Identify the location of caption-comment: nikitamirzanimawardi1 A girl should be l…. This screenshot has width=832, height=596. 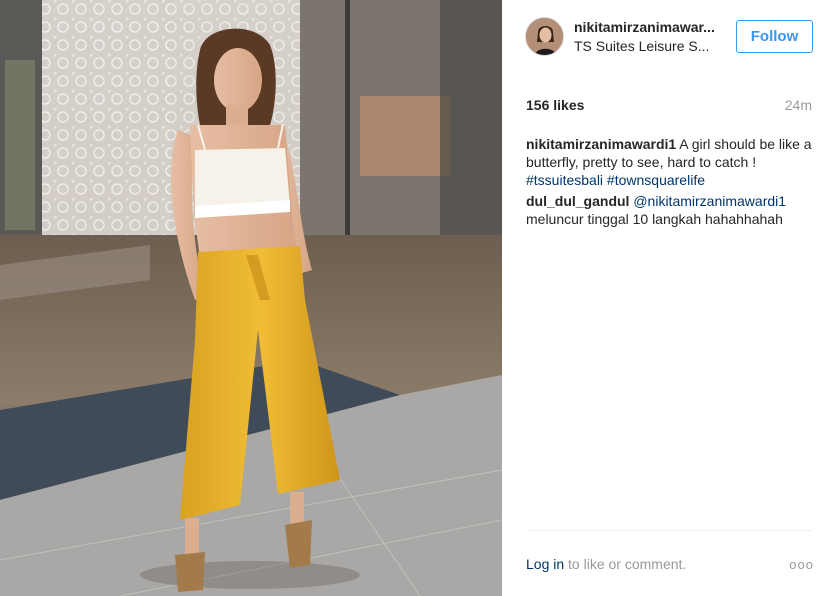
(671, 162).